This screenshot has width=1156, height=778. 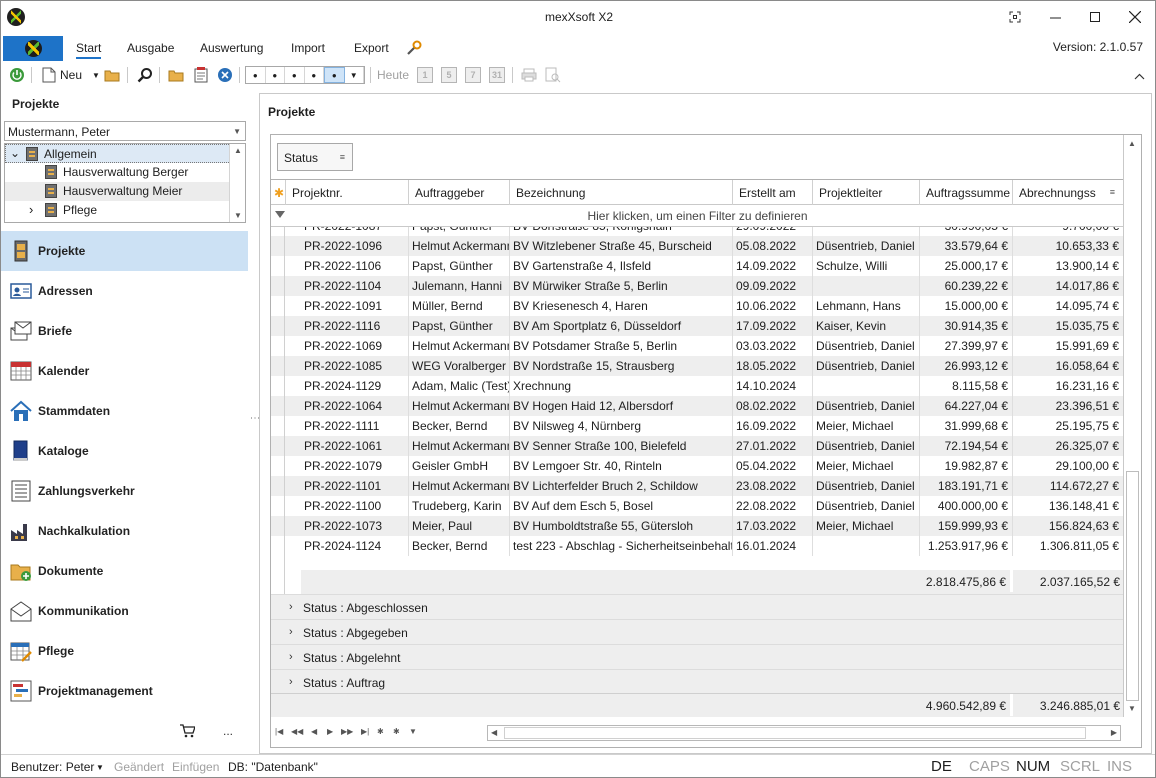 What do you see at coordinates (866, 192) in the screenshot?
I see `column-header-projektleiter: Projektleiter` at bounding box center [866, 192].